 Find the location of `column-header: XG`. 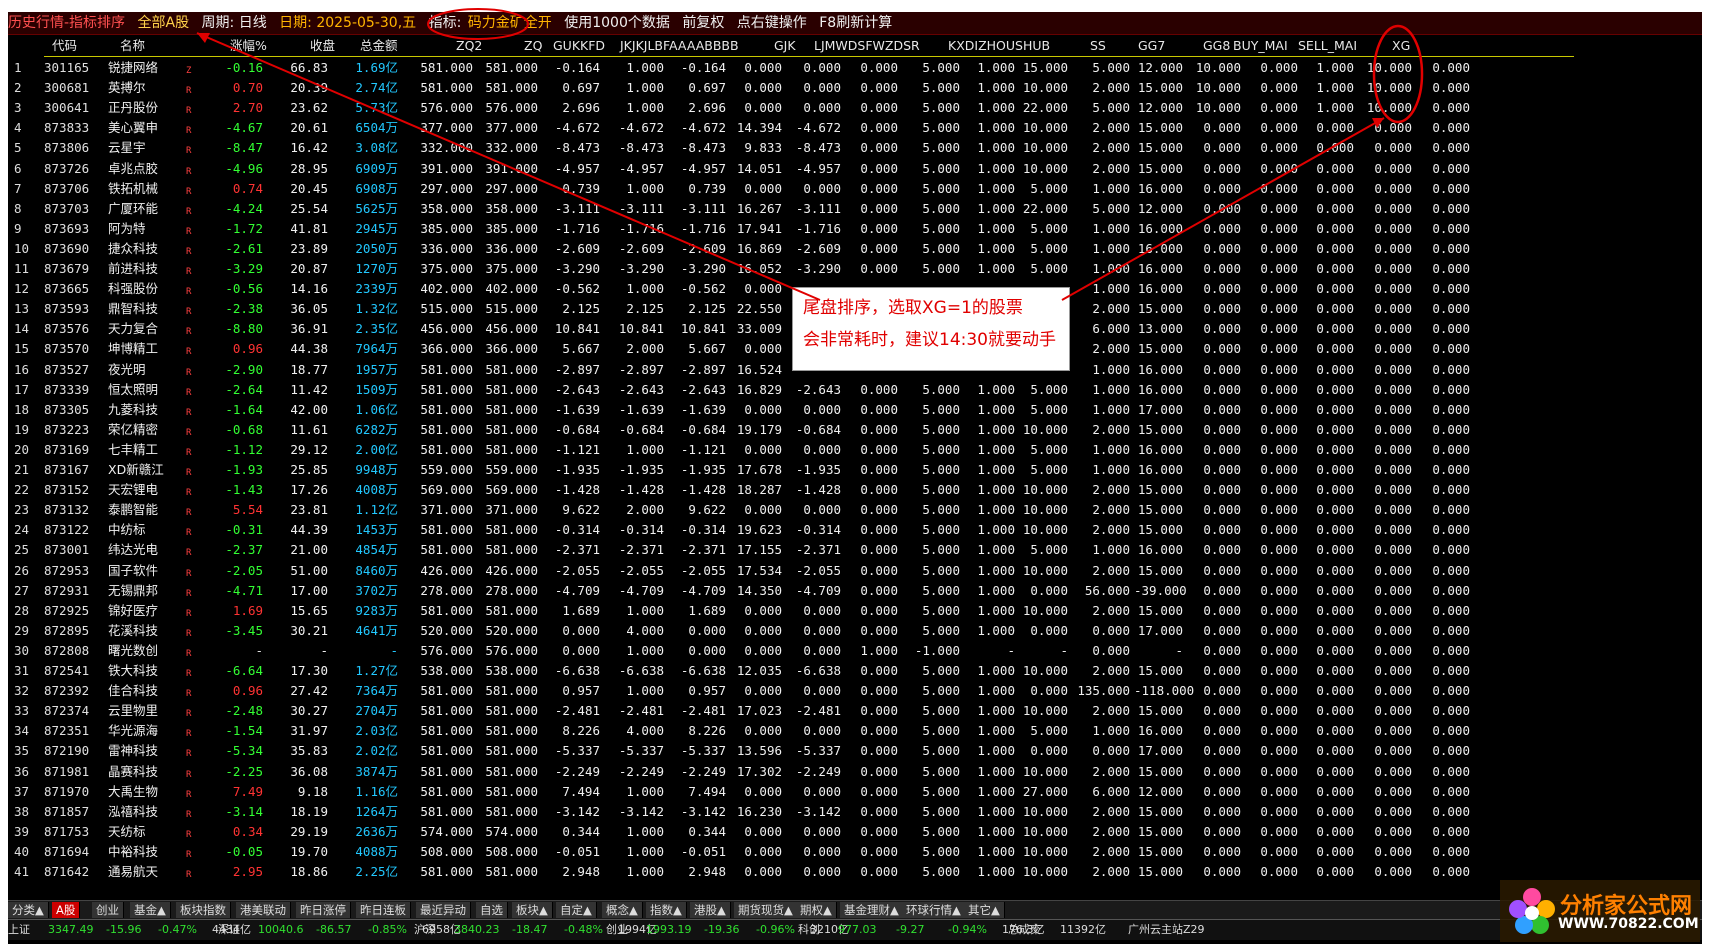

column-header: XG is located at coordinates (1401, 46).